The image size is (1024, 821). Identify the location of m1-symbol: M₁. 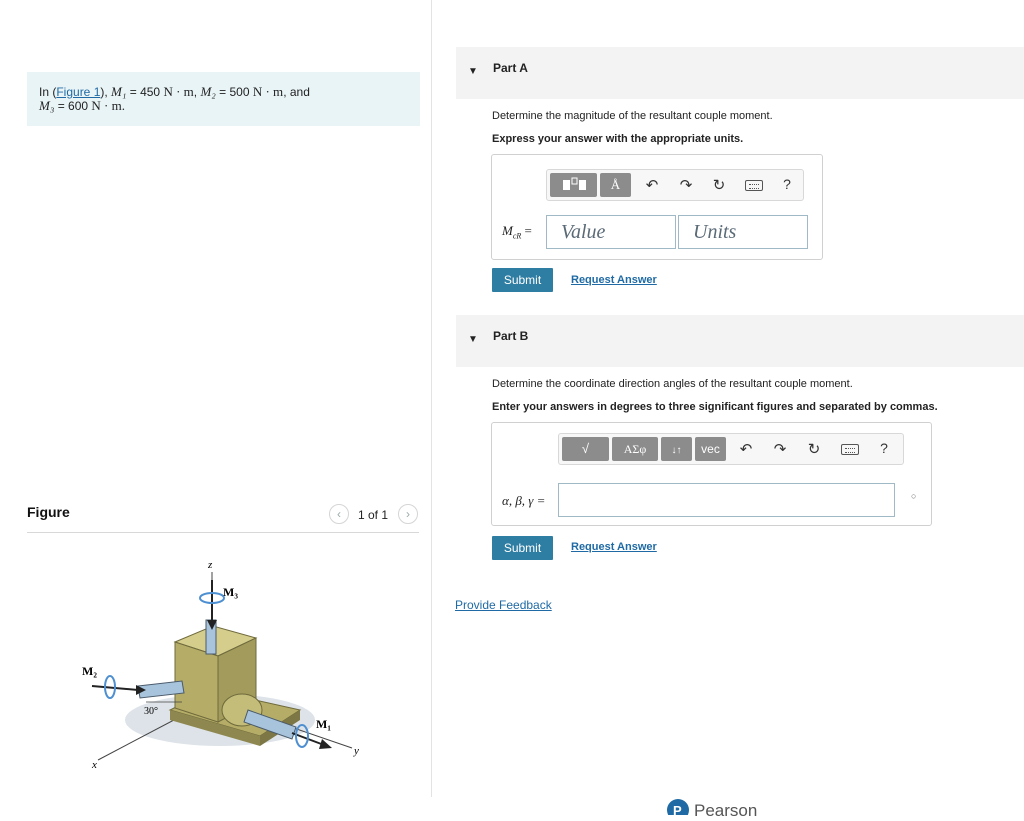
(119, 91).